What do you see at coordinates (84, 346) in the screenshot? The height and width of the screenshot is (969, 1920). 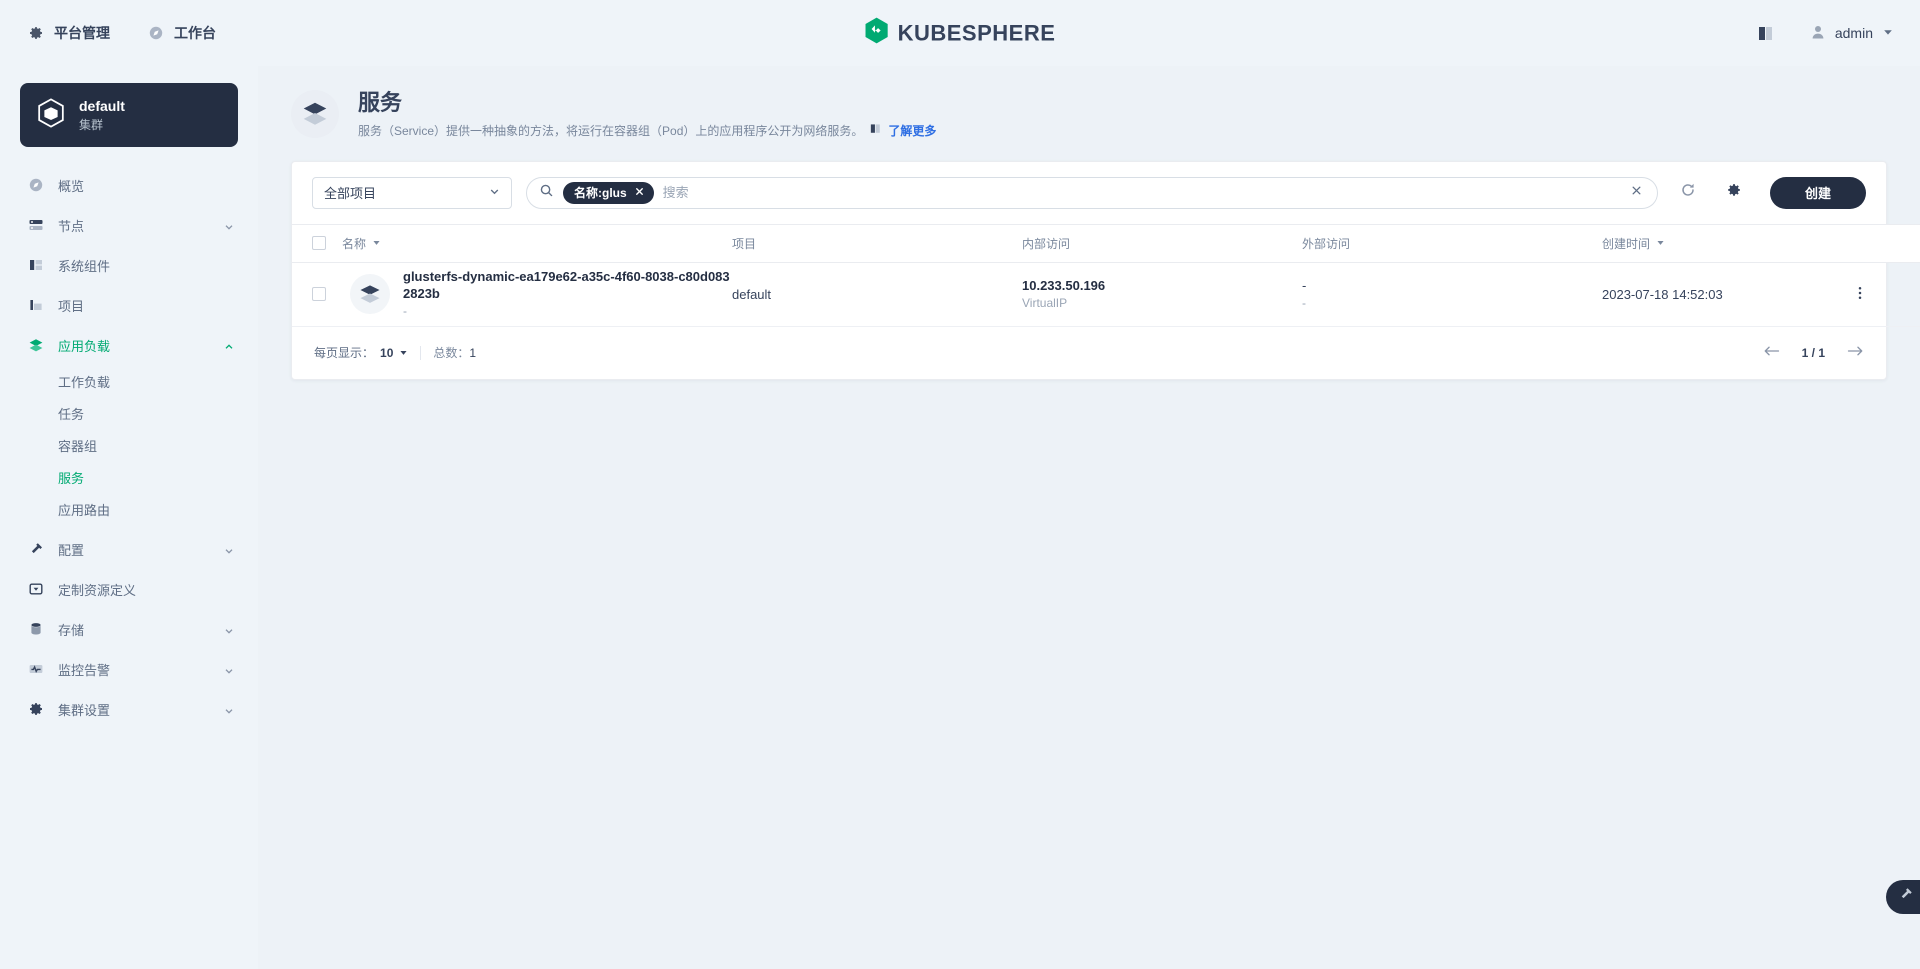 I see `sidebar-label-workloads: 应用负载` at bounding box center [84, 346].